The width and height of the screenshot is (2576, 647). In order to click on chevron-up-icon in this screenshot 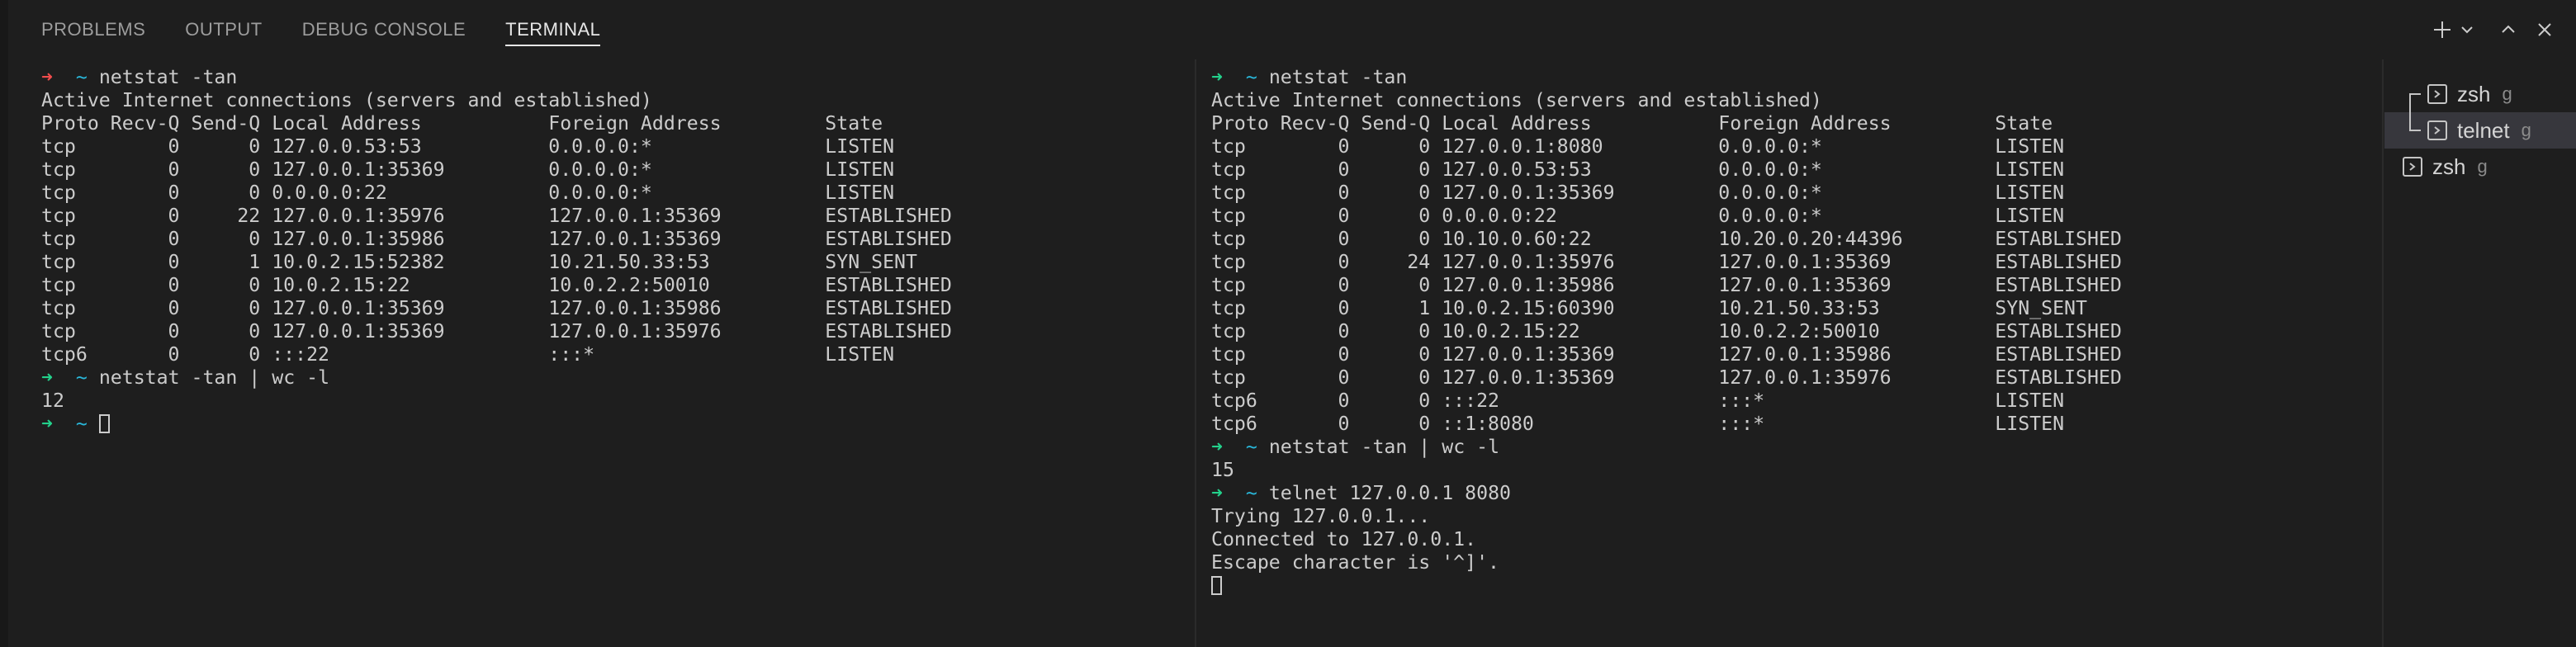, I will do `click(2508, 29)`.